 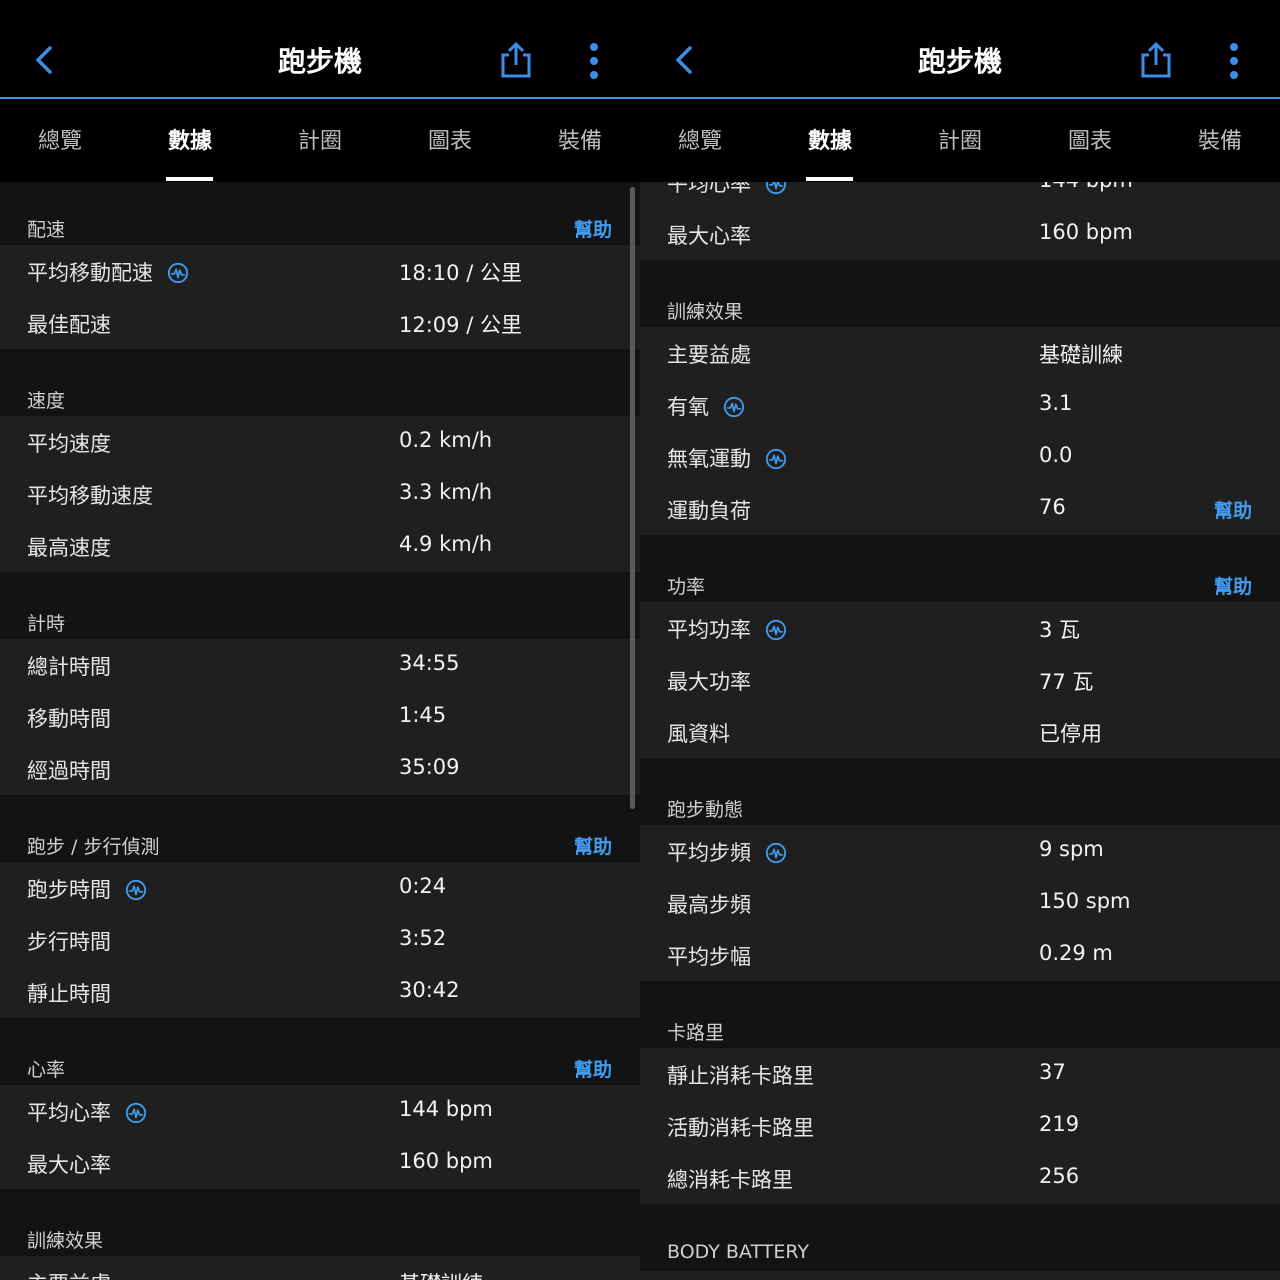 What do you see at coordinates (709, 355) in the screenshot?
I see `row-label: 主要益處` at bounding box center [709, 355].